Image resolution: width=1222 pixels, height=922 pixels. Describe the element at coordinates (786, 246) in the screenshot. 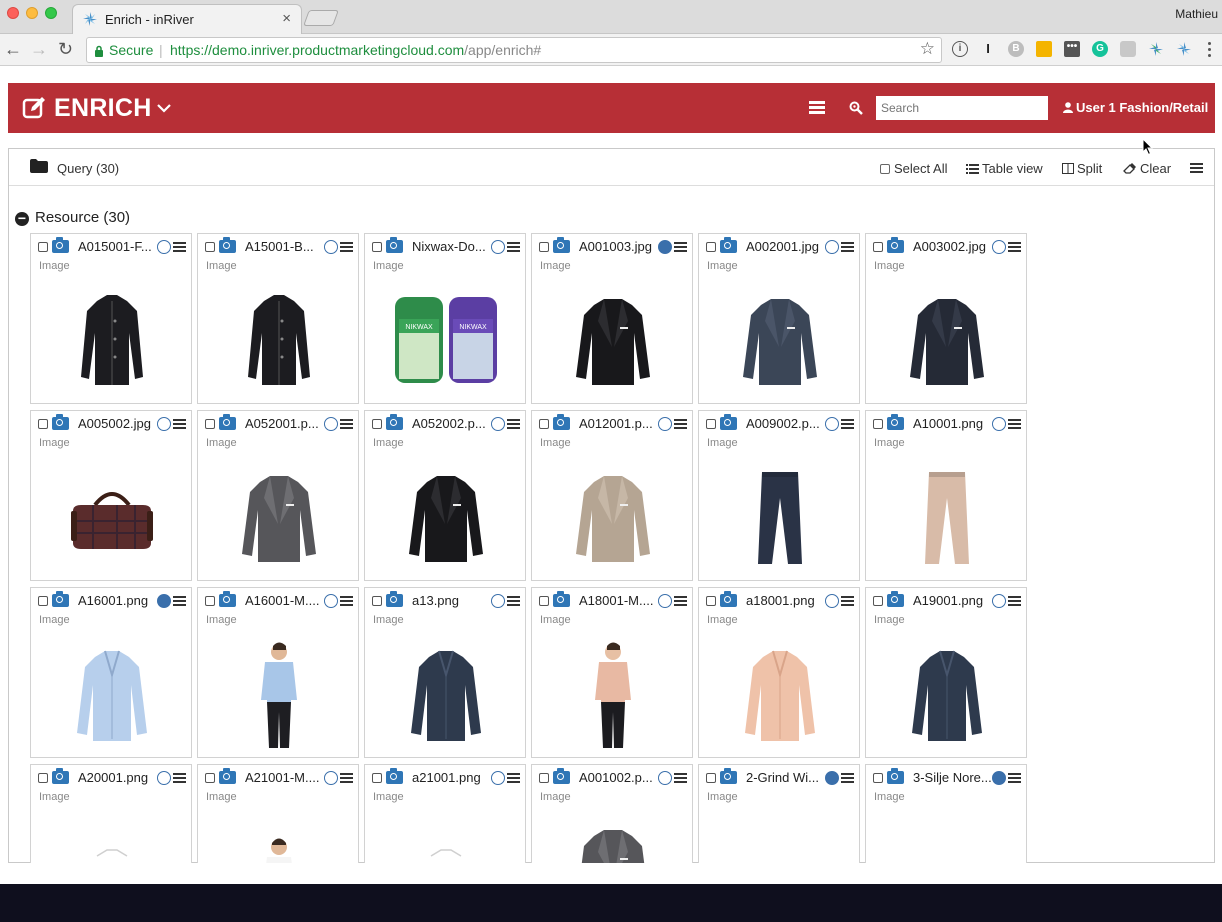

I see `card-name: A002001.jpg` at that location.